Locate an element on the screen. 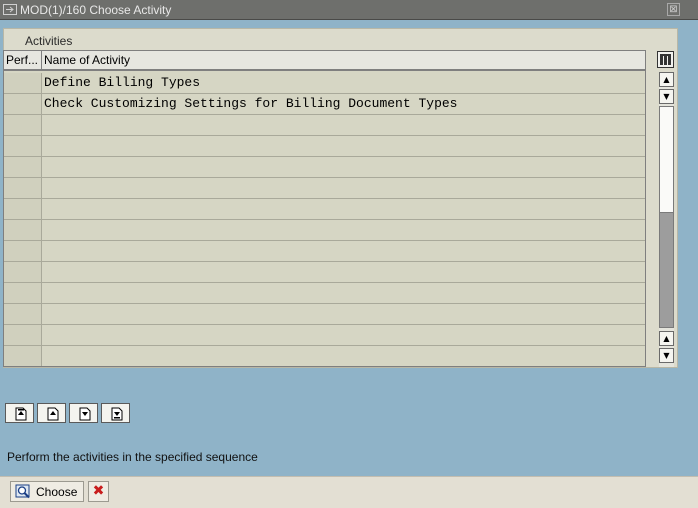 Image resolution: width=698 pixels, height=508 pixels. next-page-icon is located at coordinates (85, 414).